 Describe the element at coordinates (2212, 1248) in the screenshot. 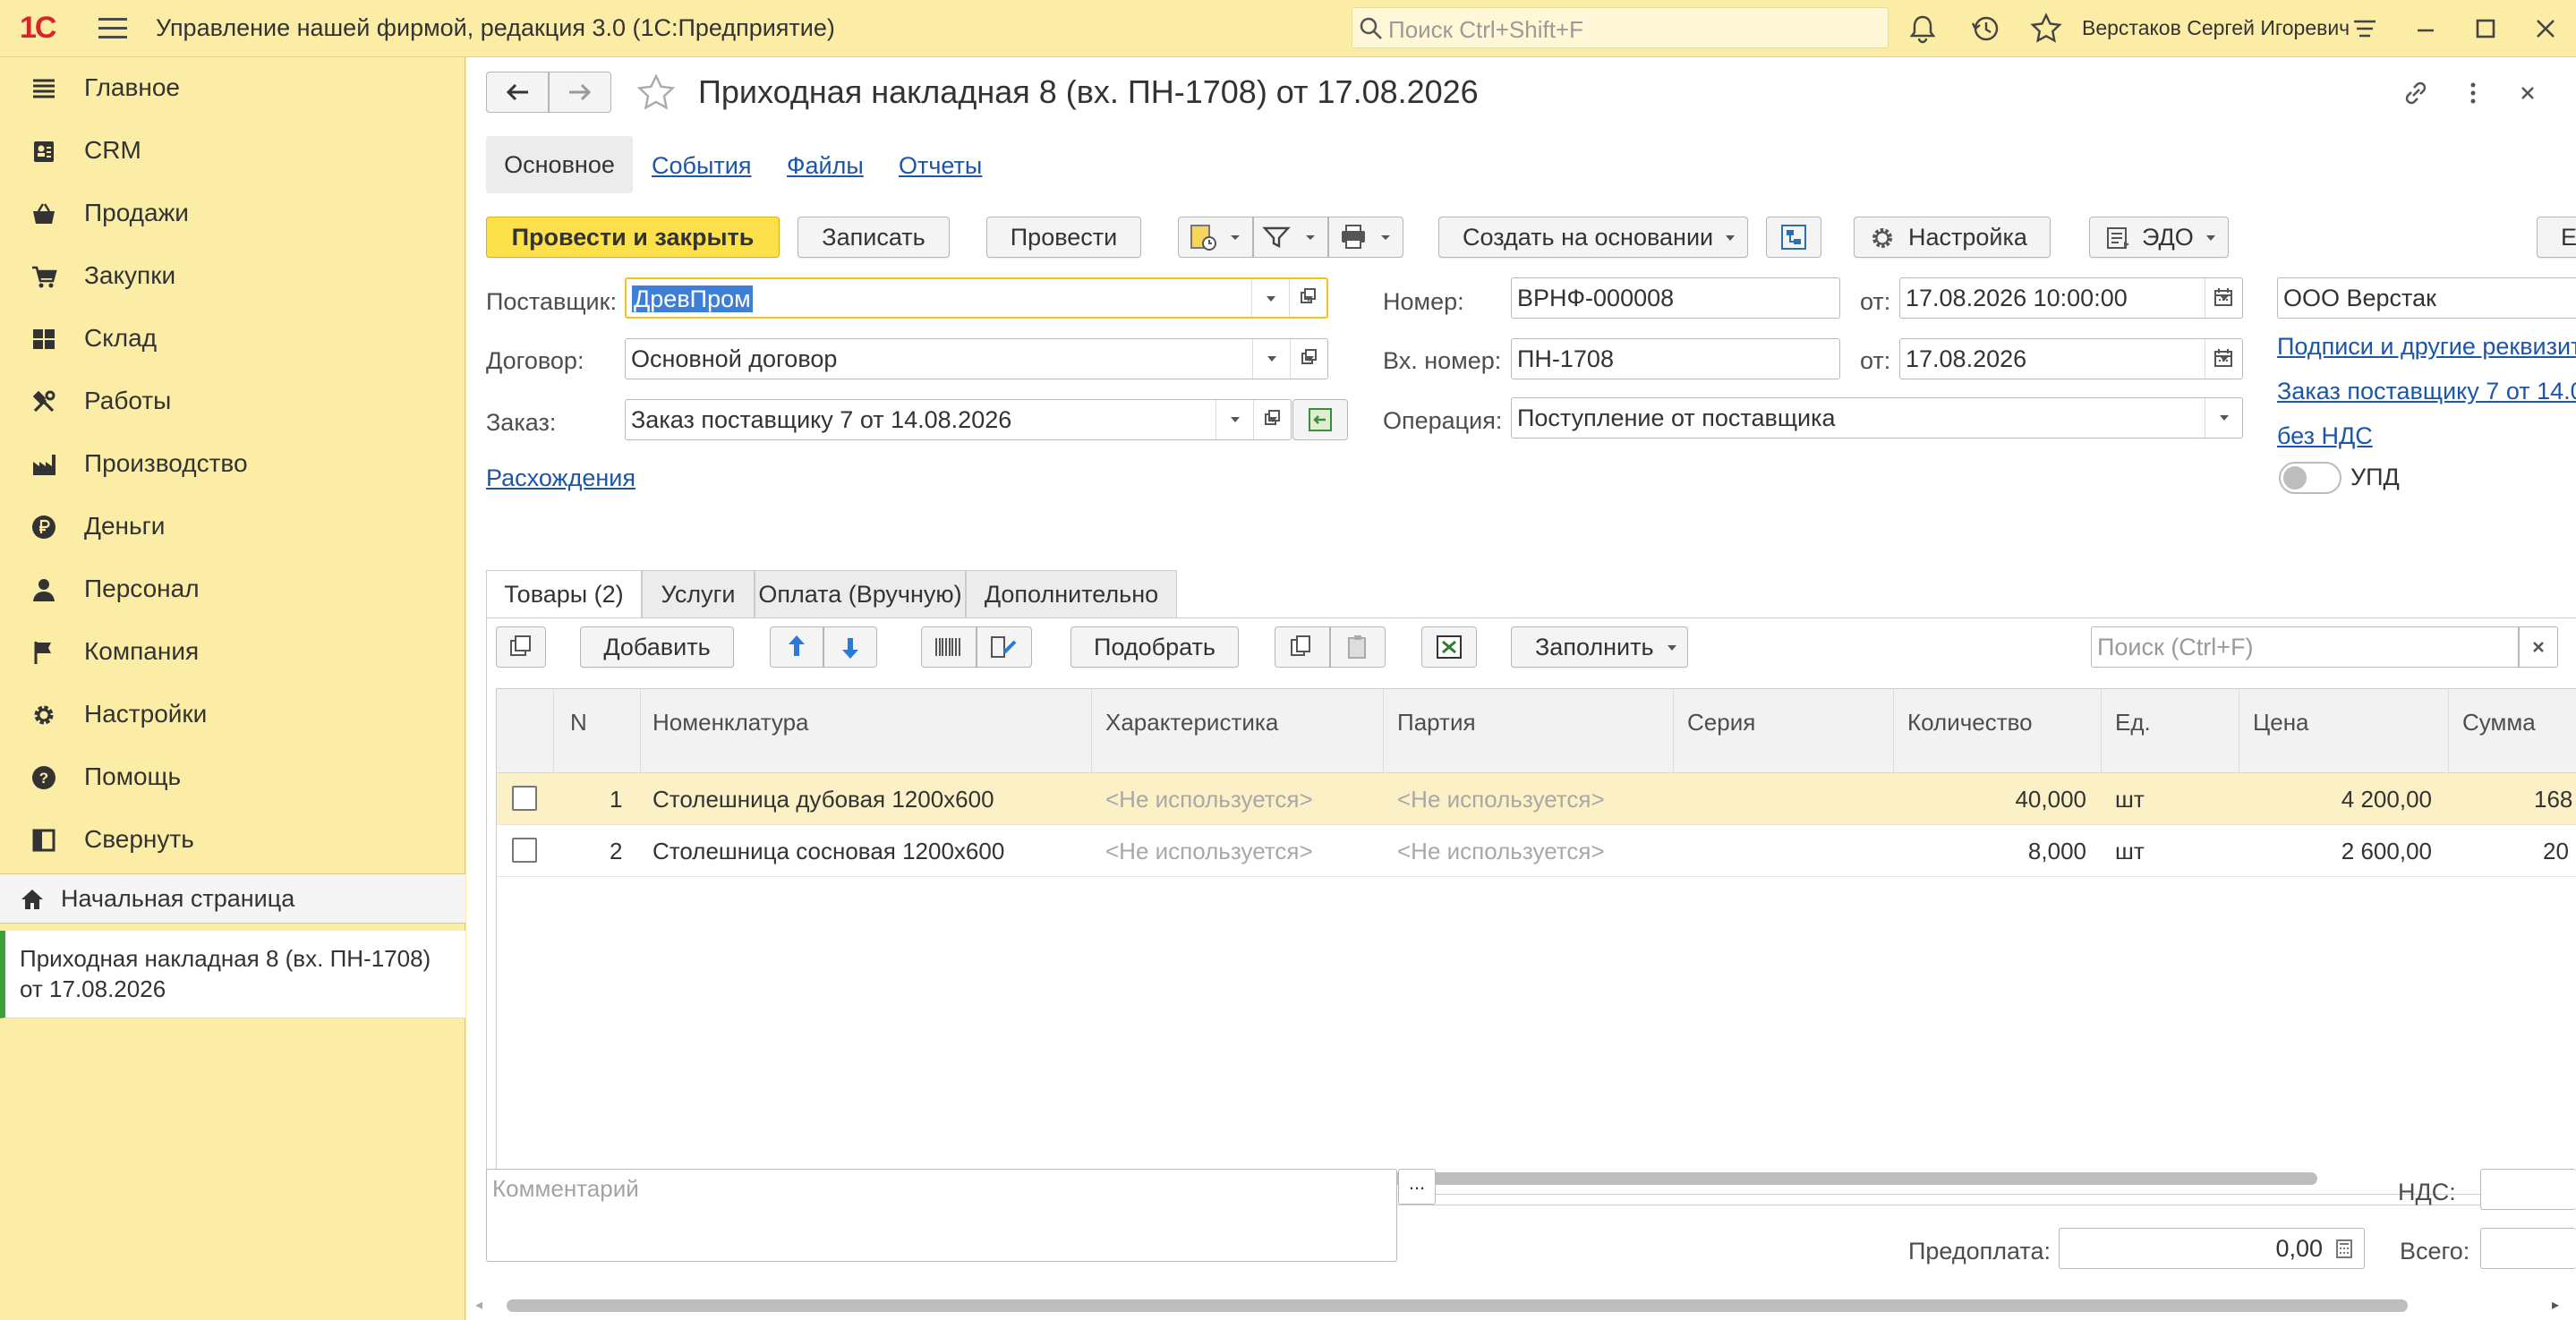

I see `prepayment-field: 0,00` at that location.